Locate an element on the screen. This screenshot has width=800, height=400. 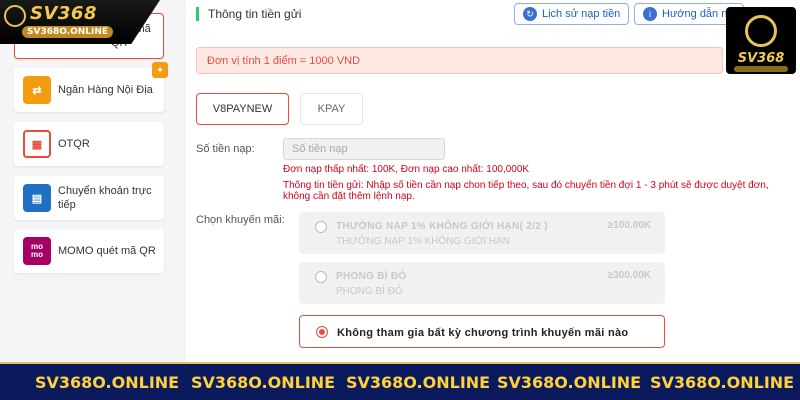
promotion-threshold: ≥300.00K is located at coordinates (629, 275).